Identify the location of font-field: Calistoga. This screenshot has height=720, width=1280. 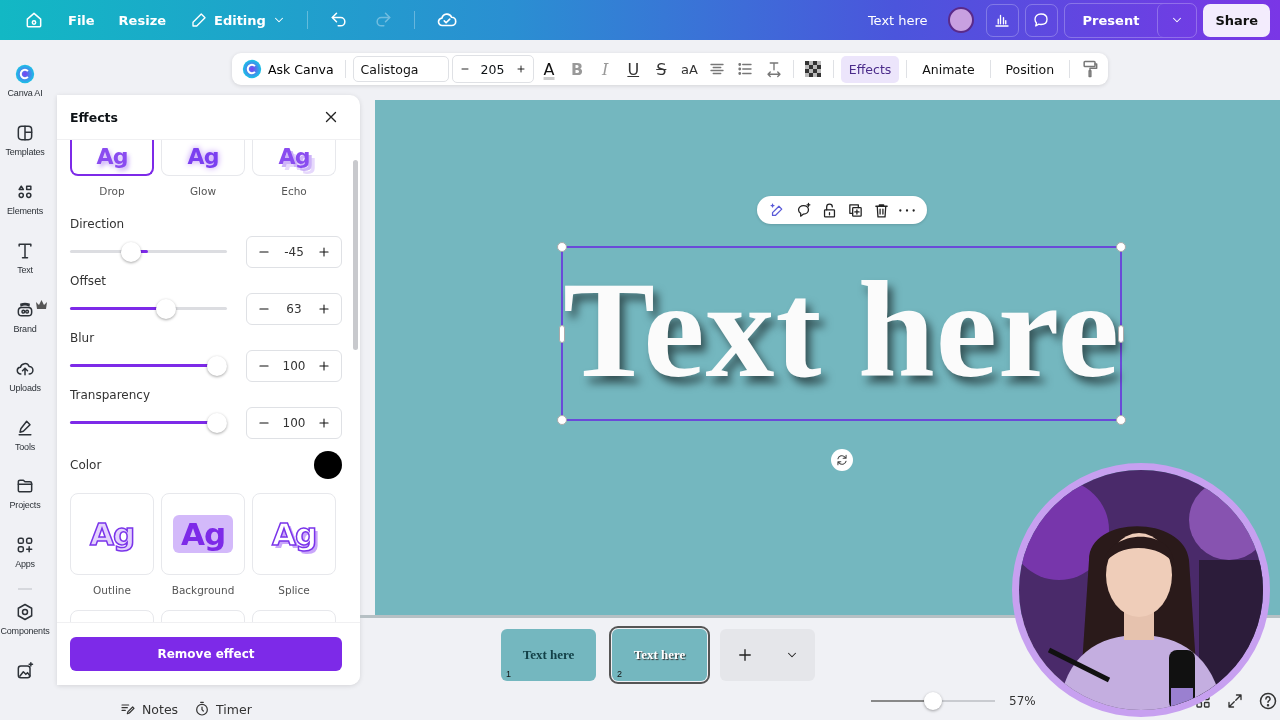
(400, 69).